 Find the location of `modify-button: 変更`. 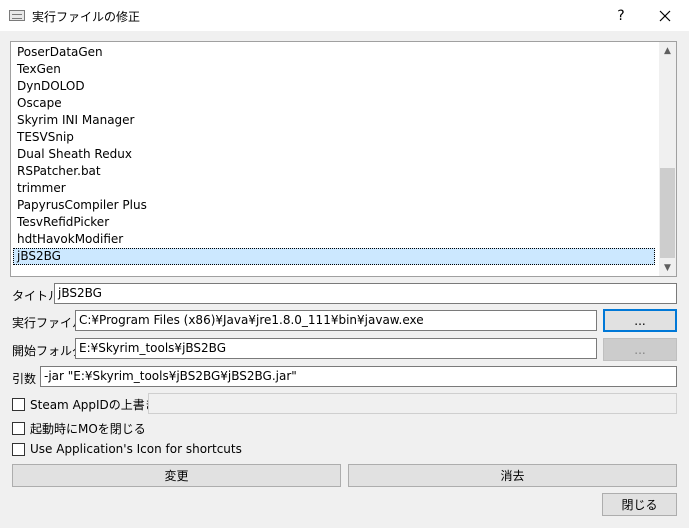

modify-button: 変更 is located at coordinates (176, 475).